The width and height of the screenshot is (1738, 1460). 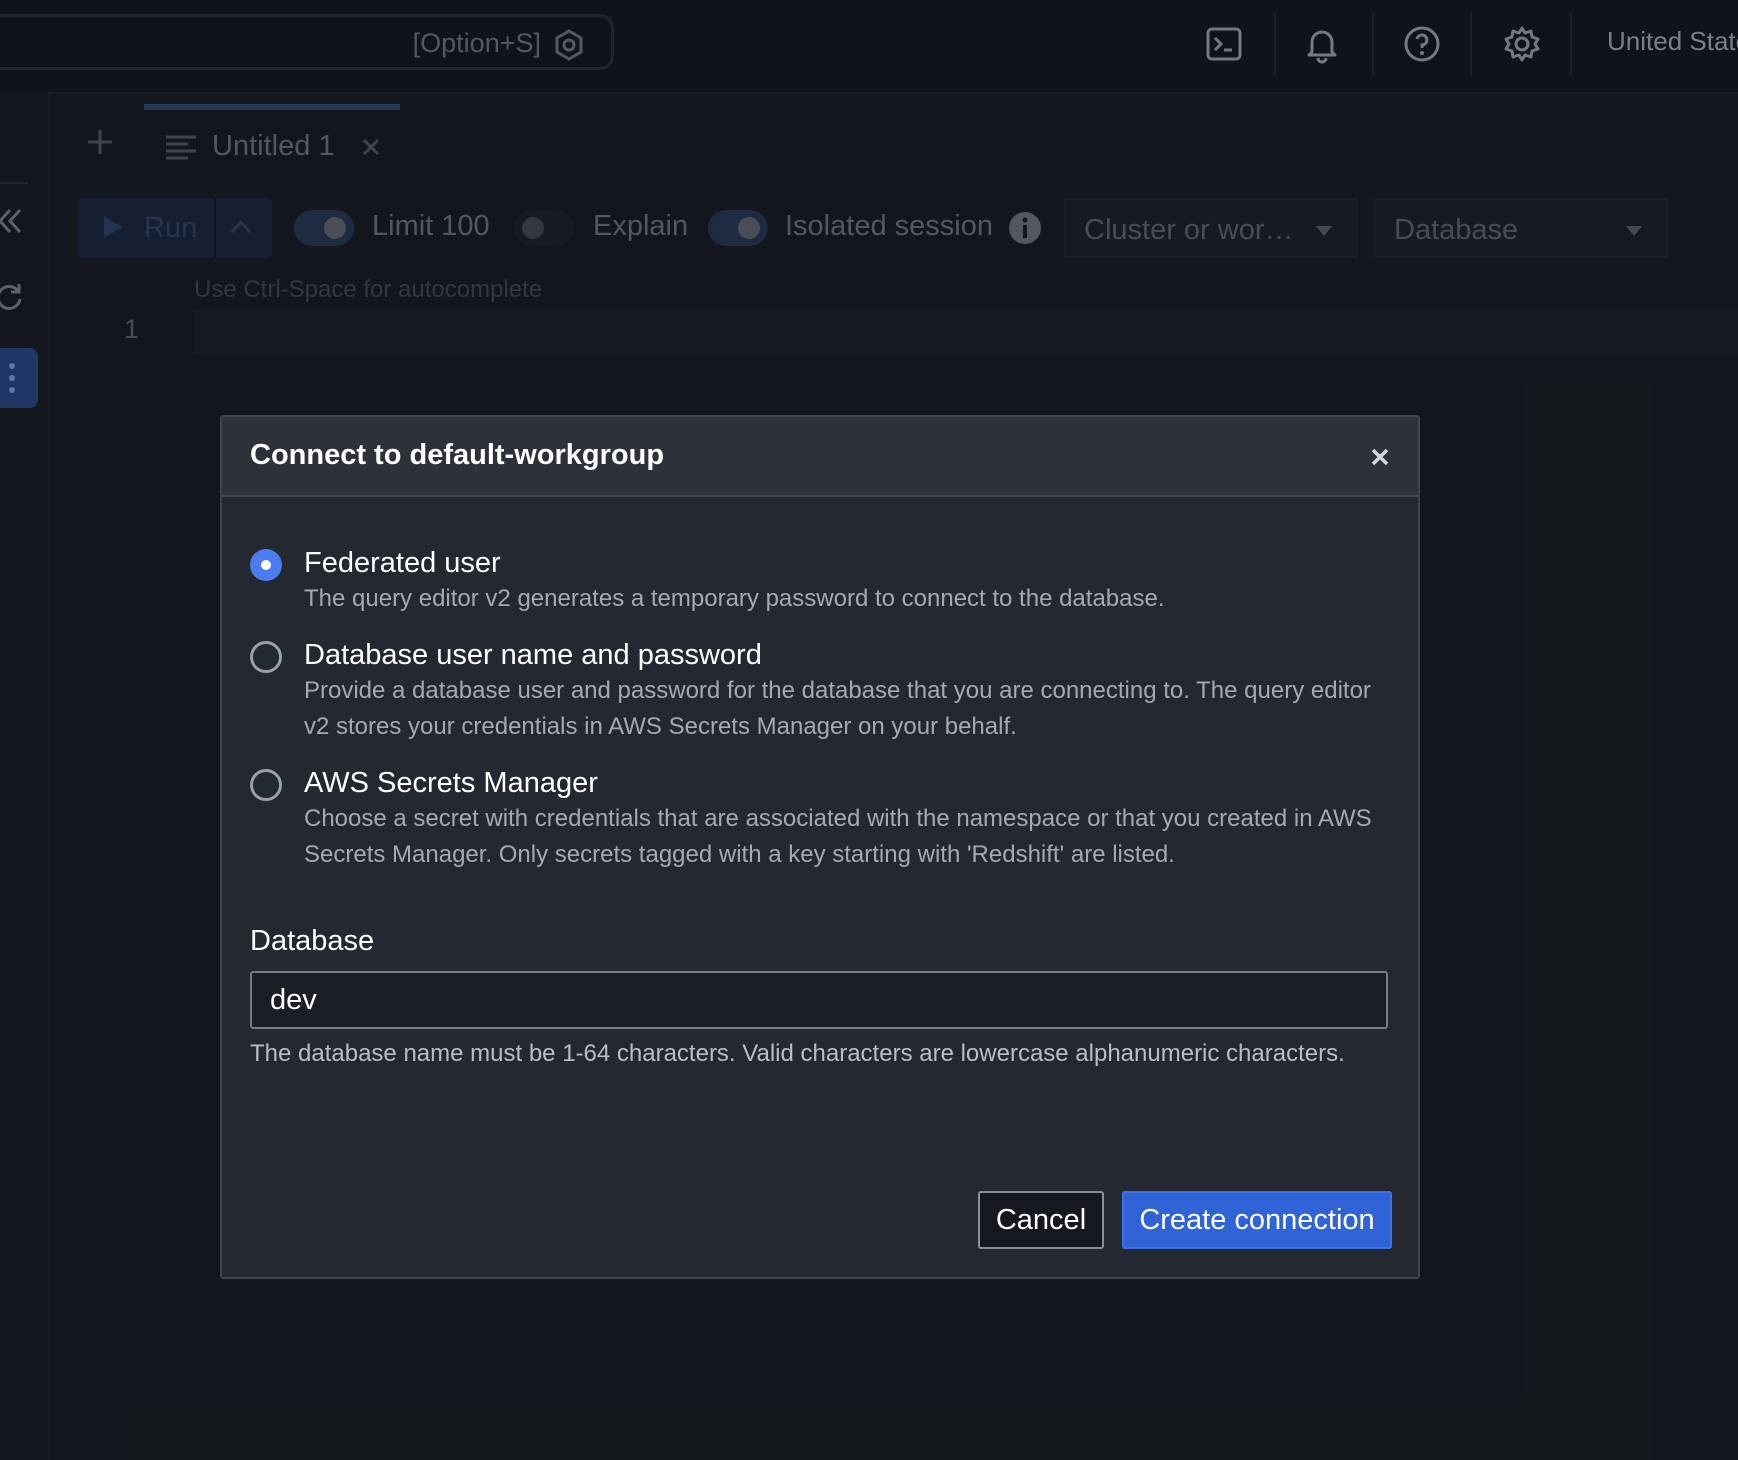 What do you see at coordinates (266, 785) in the screenshot?
I see `radio-aws-secrets-manager` at bounding box center [266, 785].